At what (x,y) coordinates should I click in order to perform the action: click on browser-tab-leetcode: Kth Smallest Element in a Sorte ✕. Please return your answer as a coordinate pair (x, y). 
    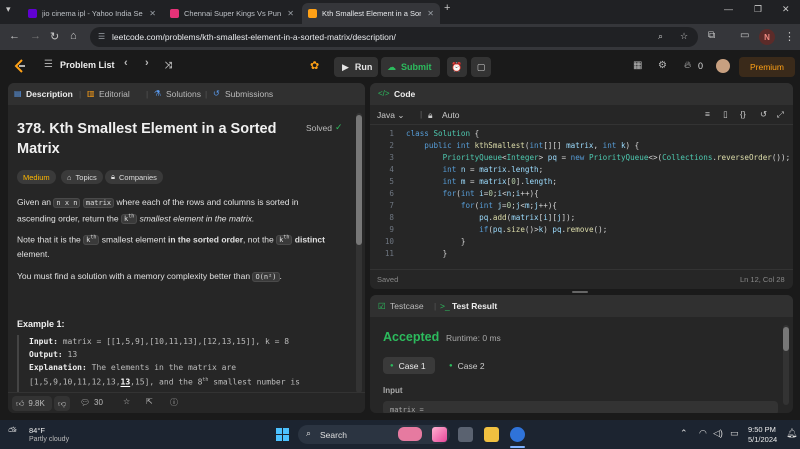
    Looking at the image, I should click on (371, 13).